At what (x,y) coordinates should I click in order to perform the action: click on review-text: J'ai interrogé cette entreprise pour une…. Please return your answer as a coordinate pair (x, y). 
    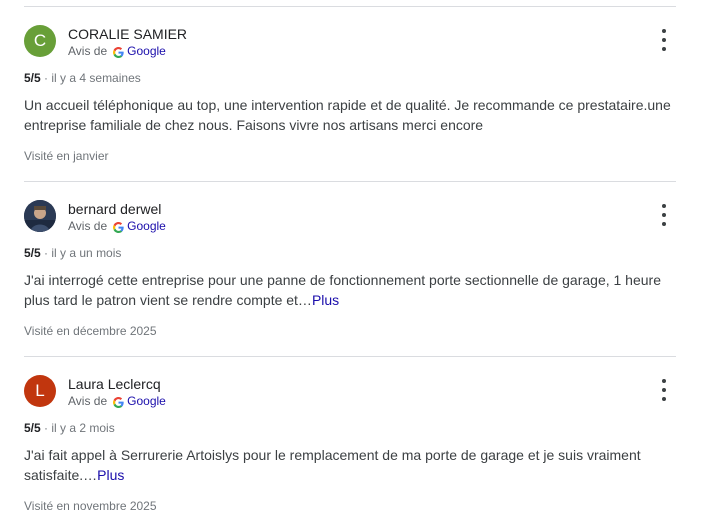
    Looking at the image, I should click on (350, 290).